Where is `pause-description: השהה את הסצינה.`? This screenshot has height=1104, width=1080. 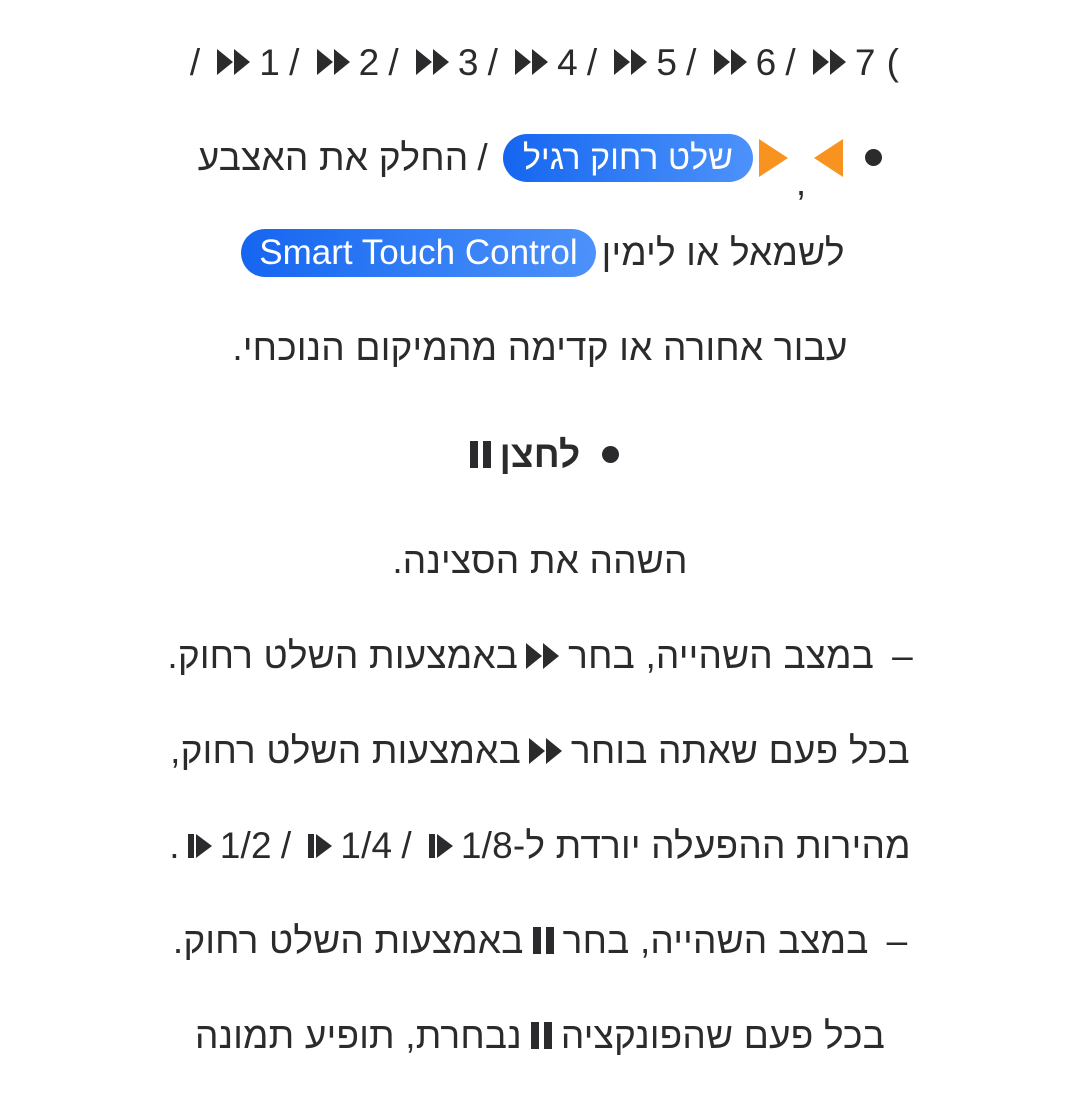
pause-description: השהה את הסצינה. is located at coordinates (540, 560).